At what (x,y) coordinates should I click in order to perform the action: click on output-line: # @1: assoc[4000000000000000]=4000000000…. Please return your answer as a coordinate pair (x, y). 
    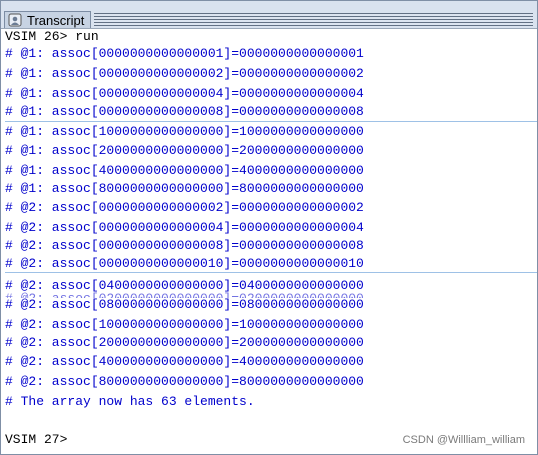
    Looking at the image, I should click on (184, 170).